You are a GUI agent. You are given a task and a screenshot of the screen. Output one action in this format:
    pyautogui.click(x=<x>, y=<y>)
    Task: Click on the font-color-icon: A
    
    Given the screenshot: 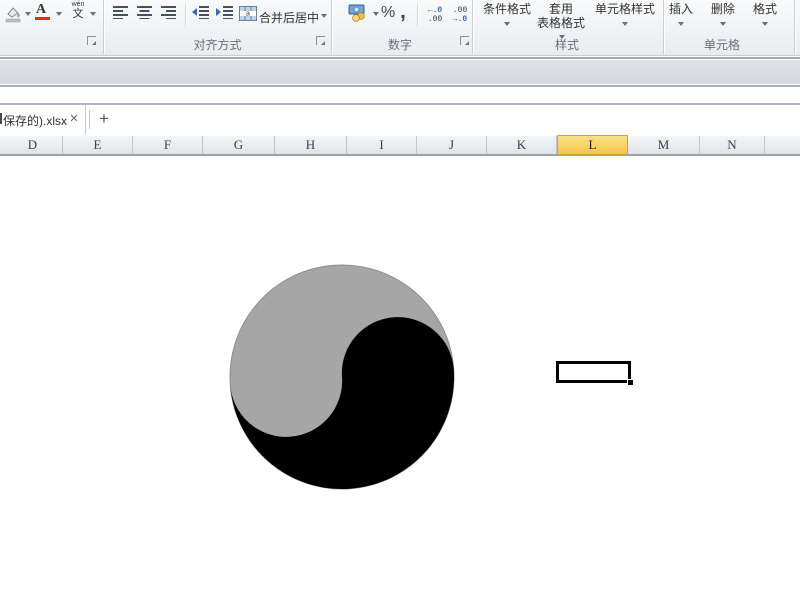 What is the action you would take?
    pyautogui.click(x=42, y=11)
    